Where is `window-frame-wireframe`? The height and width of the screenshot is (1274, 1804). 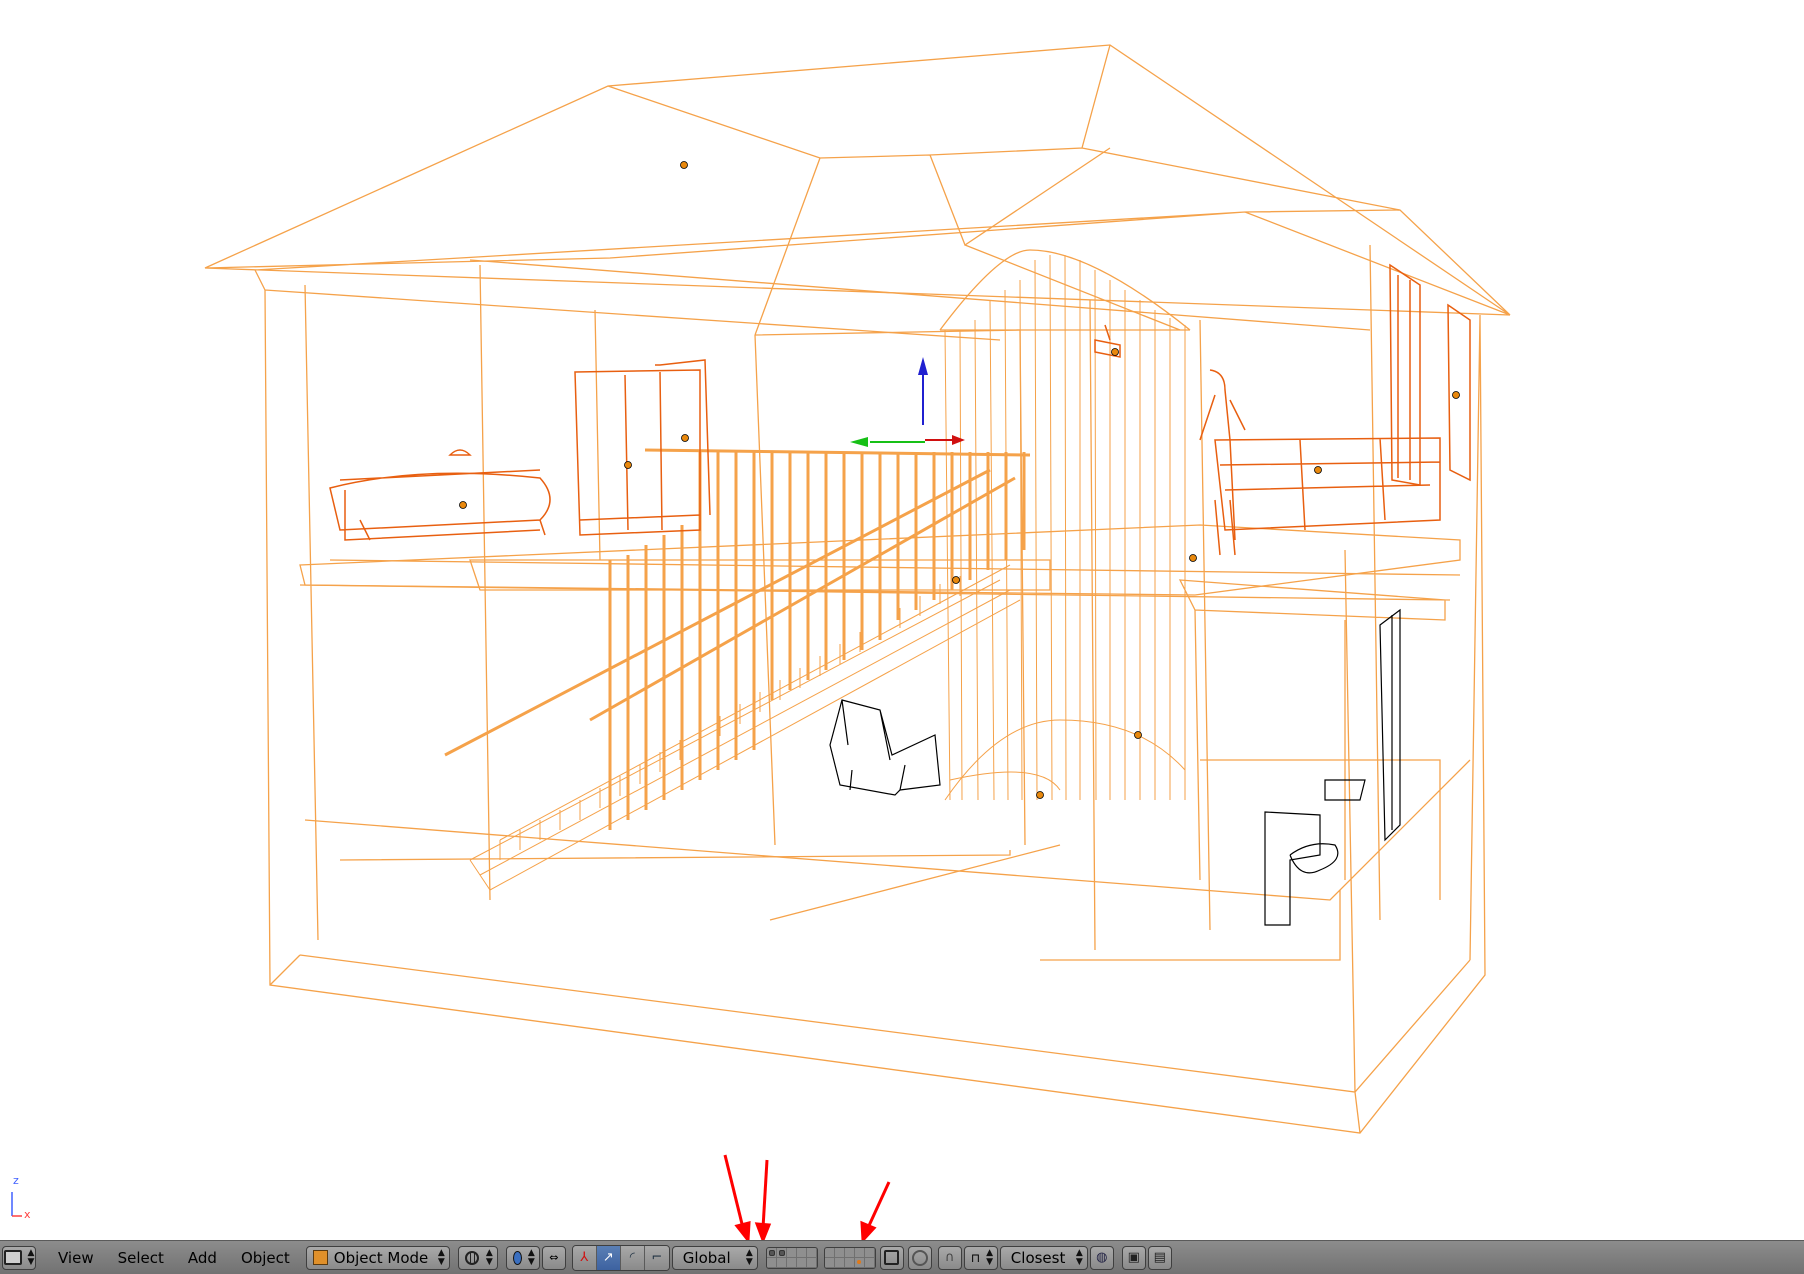
window-frame-wireframe is located at coordinates (1430, 374).